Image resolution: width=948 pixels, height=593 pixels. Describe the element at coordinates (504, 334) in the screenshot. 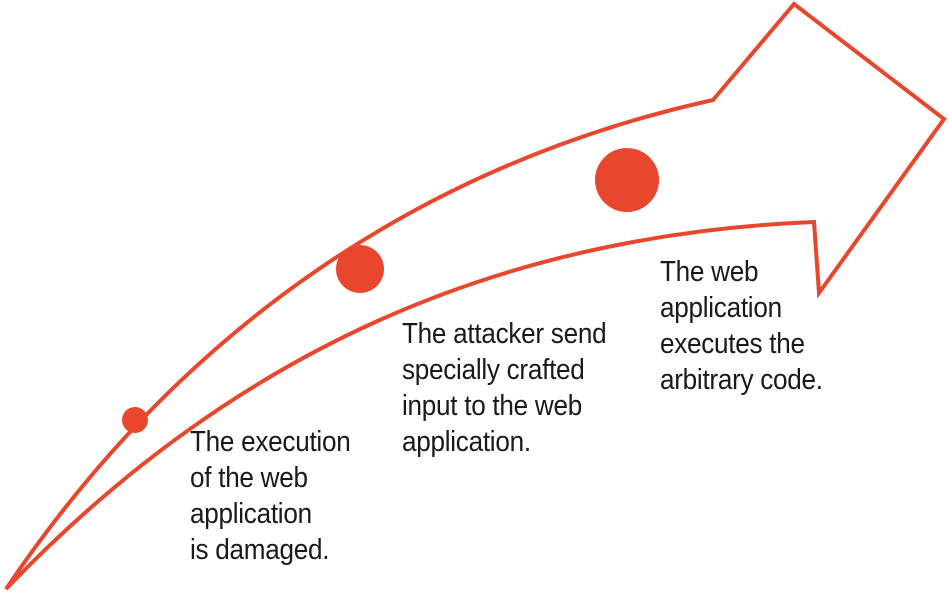

I see `step-2-line-1: The attacker send` at that location.